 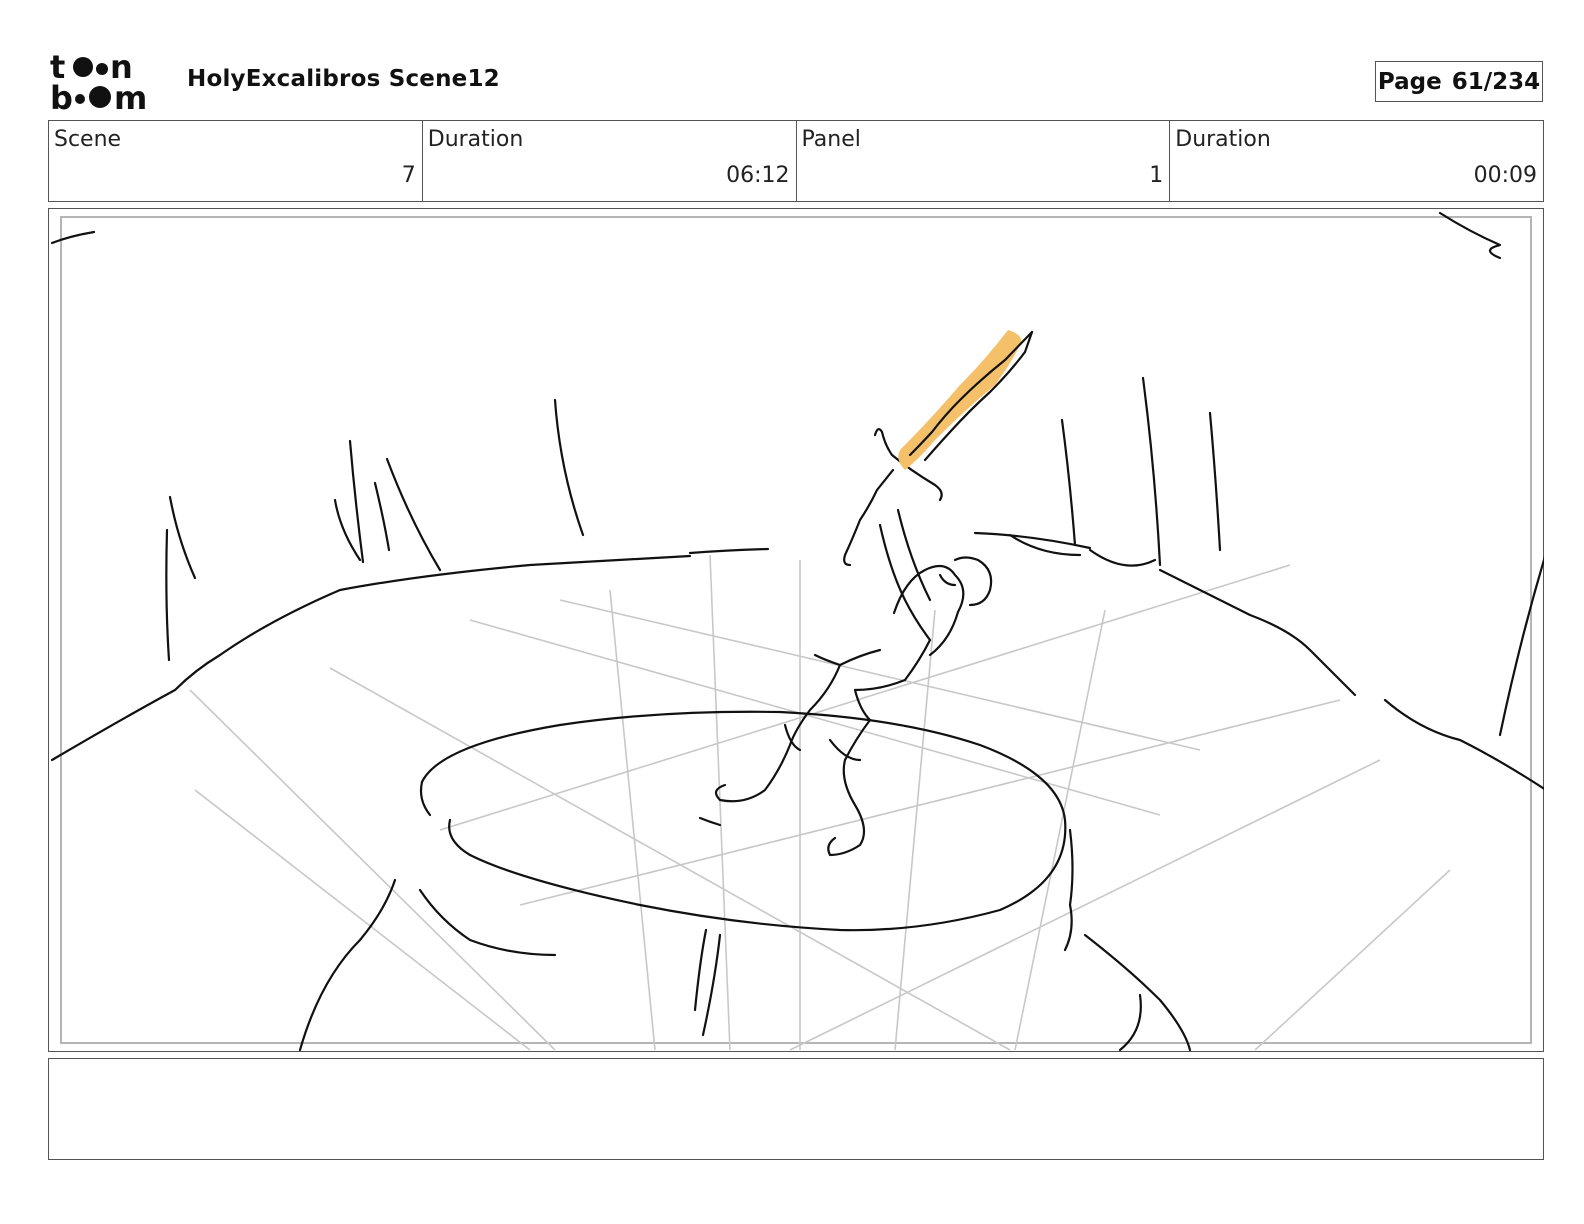 What do you see at coordinates (1156, 175) in the screenshot?
I see `panel-value: 1` at bounding box center [1156, 175].